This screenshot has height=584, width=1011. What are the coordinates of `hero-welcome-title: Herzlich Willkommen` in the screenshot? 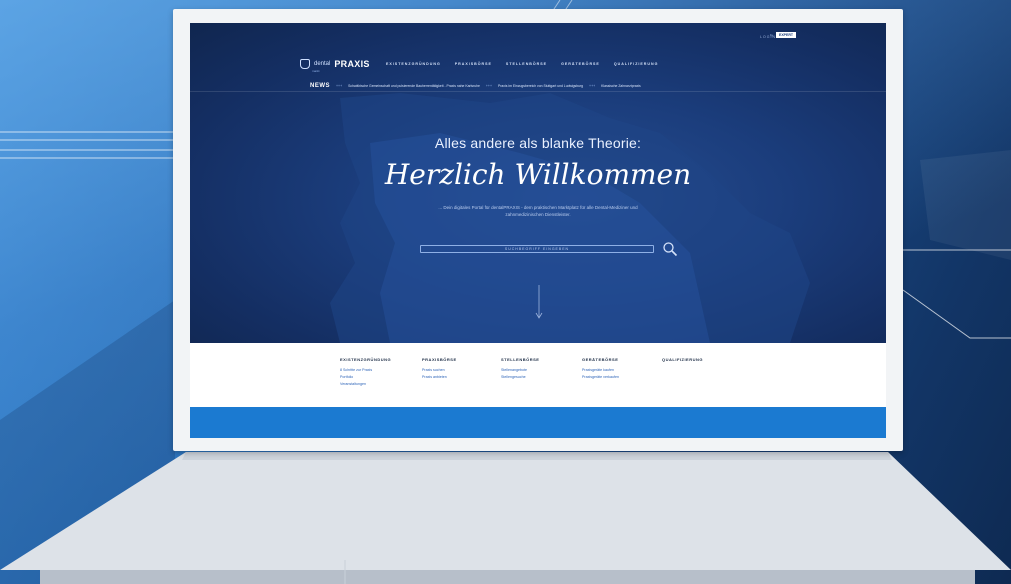 It's located at (538, 174).